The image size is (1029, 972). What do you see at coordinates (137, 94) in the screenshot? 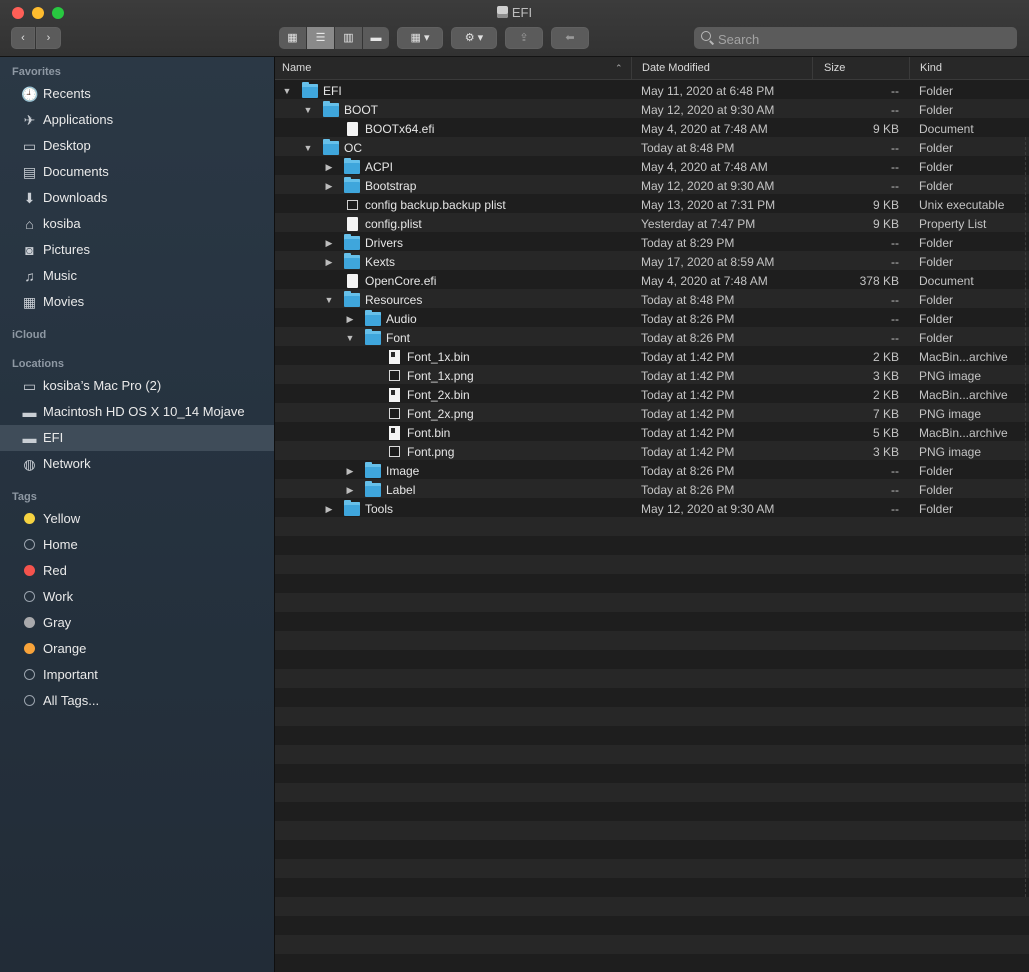
I see `sidebar-item-recents: 🕘 Recents` at bounding box center [137, 94].